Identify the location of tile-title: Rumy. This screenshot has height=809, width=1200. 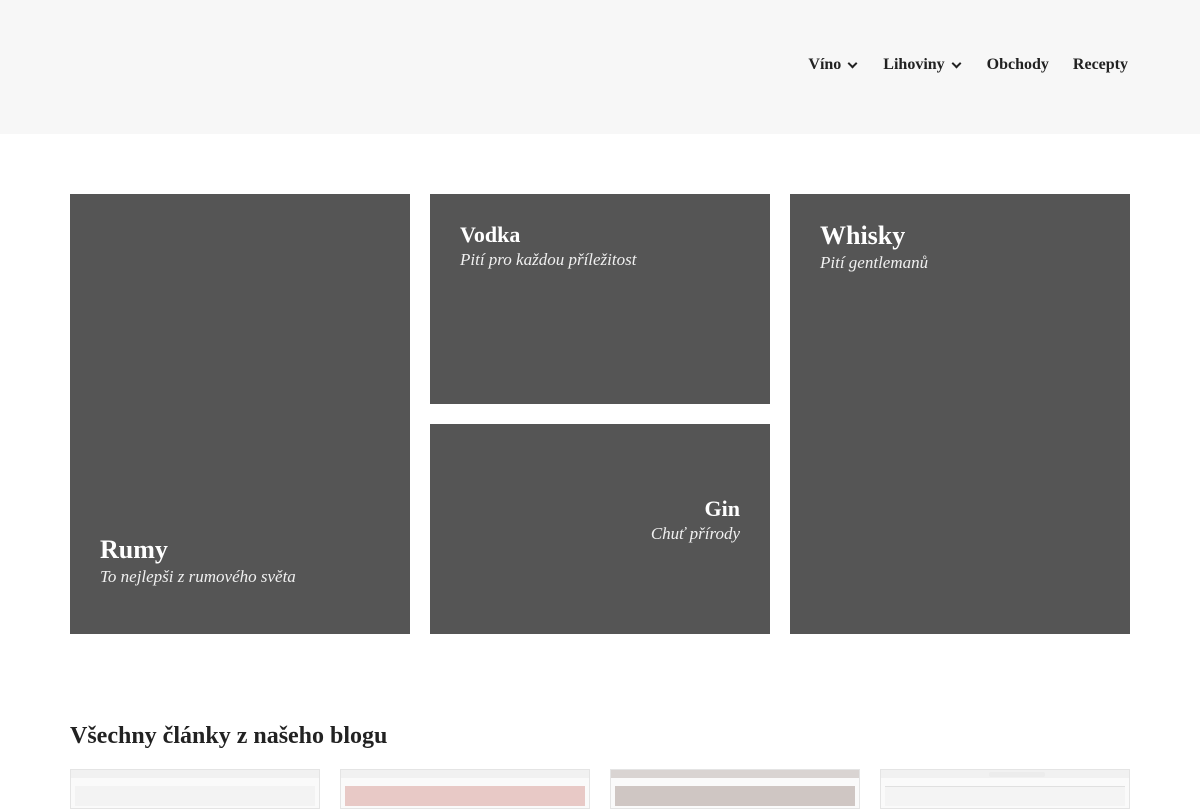
(134, 549).